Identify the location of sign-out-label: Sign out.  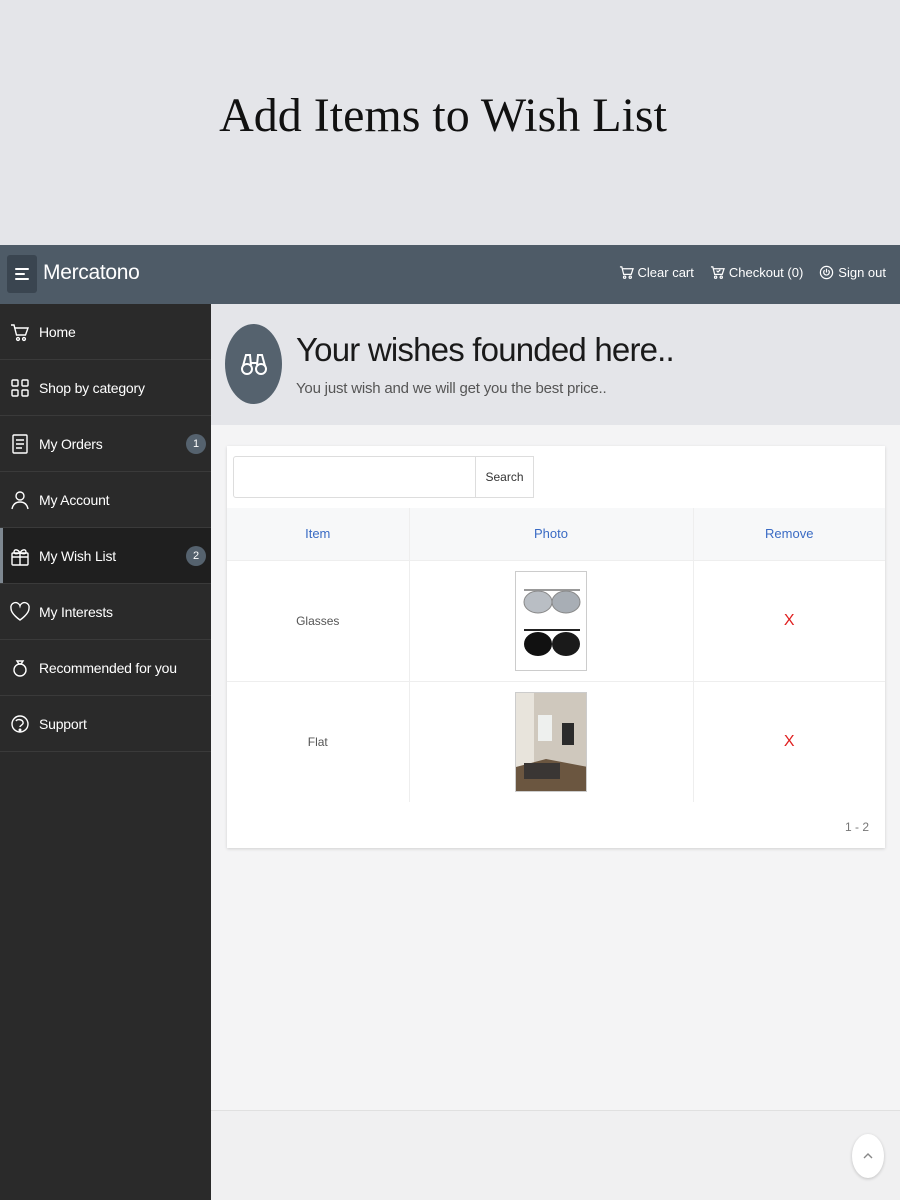
(862, 272).